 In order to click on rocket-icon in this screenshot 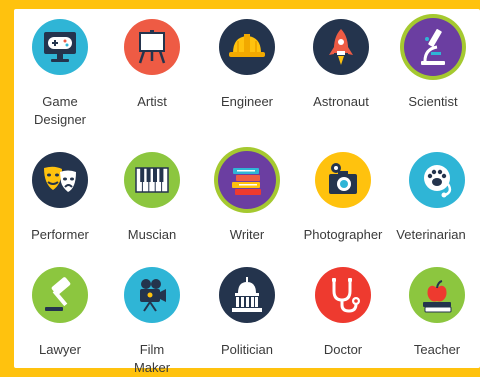, I will do `click(341, 47)`.